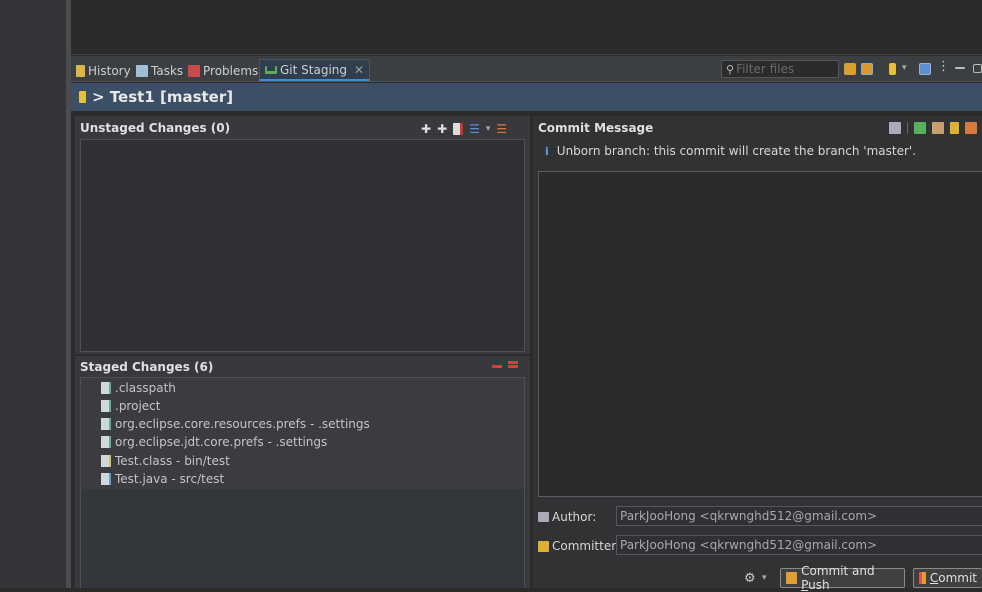 Image resolution: width=982 pixels, height=592 pixels. What do you see at coordinates (750, 578) in the screenshot?
I see `settings-icon: ⚙` at bounding box center [750, 578].